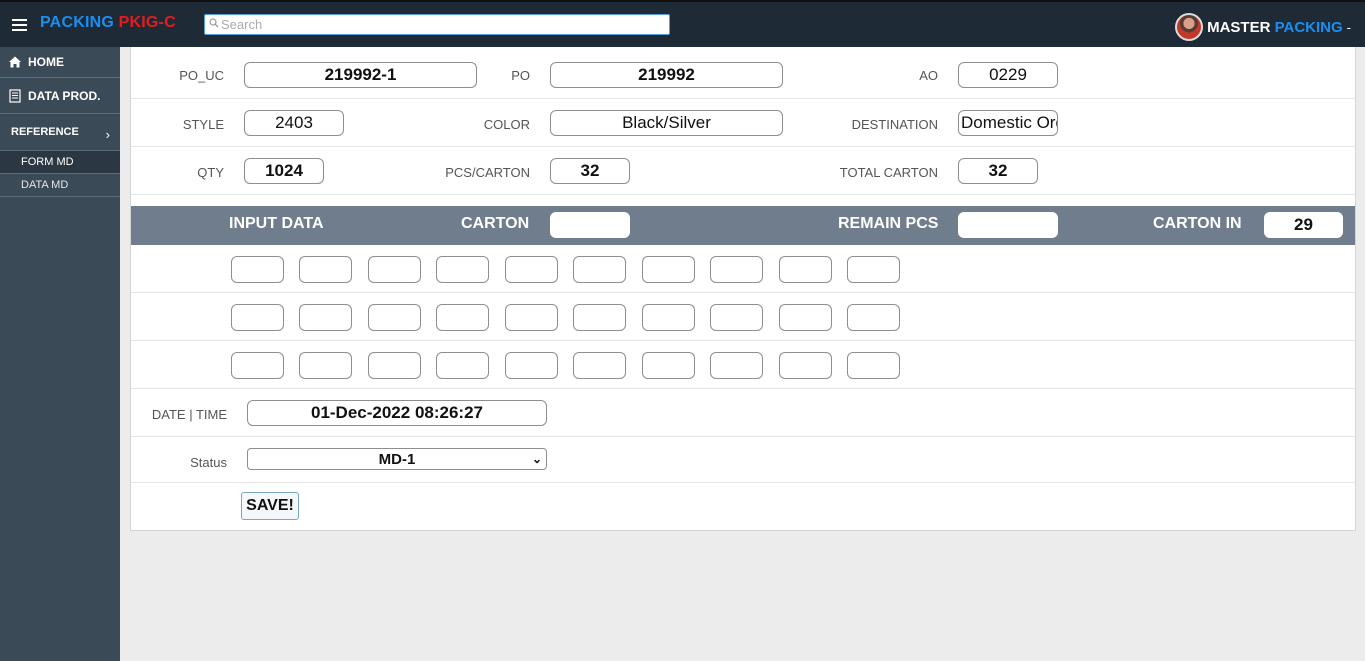  I want to click on po-label: PO, so click(520, 75).